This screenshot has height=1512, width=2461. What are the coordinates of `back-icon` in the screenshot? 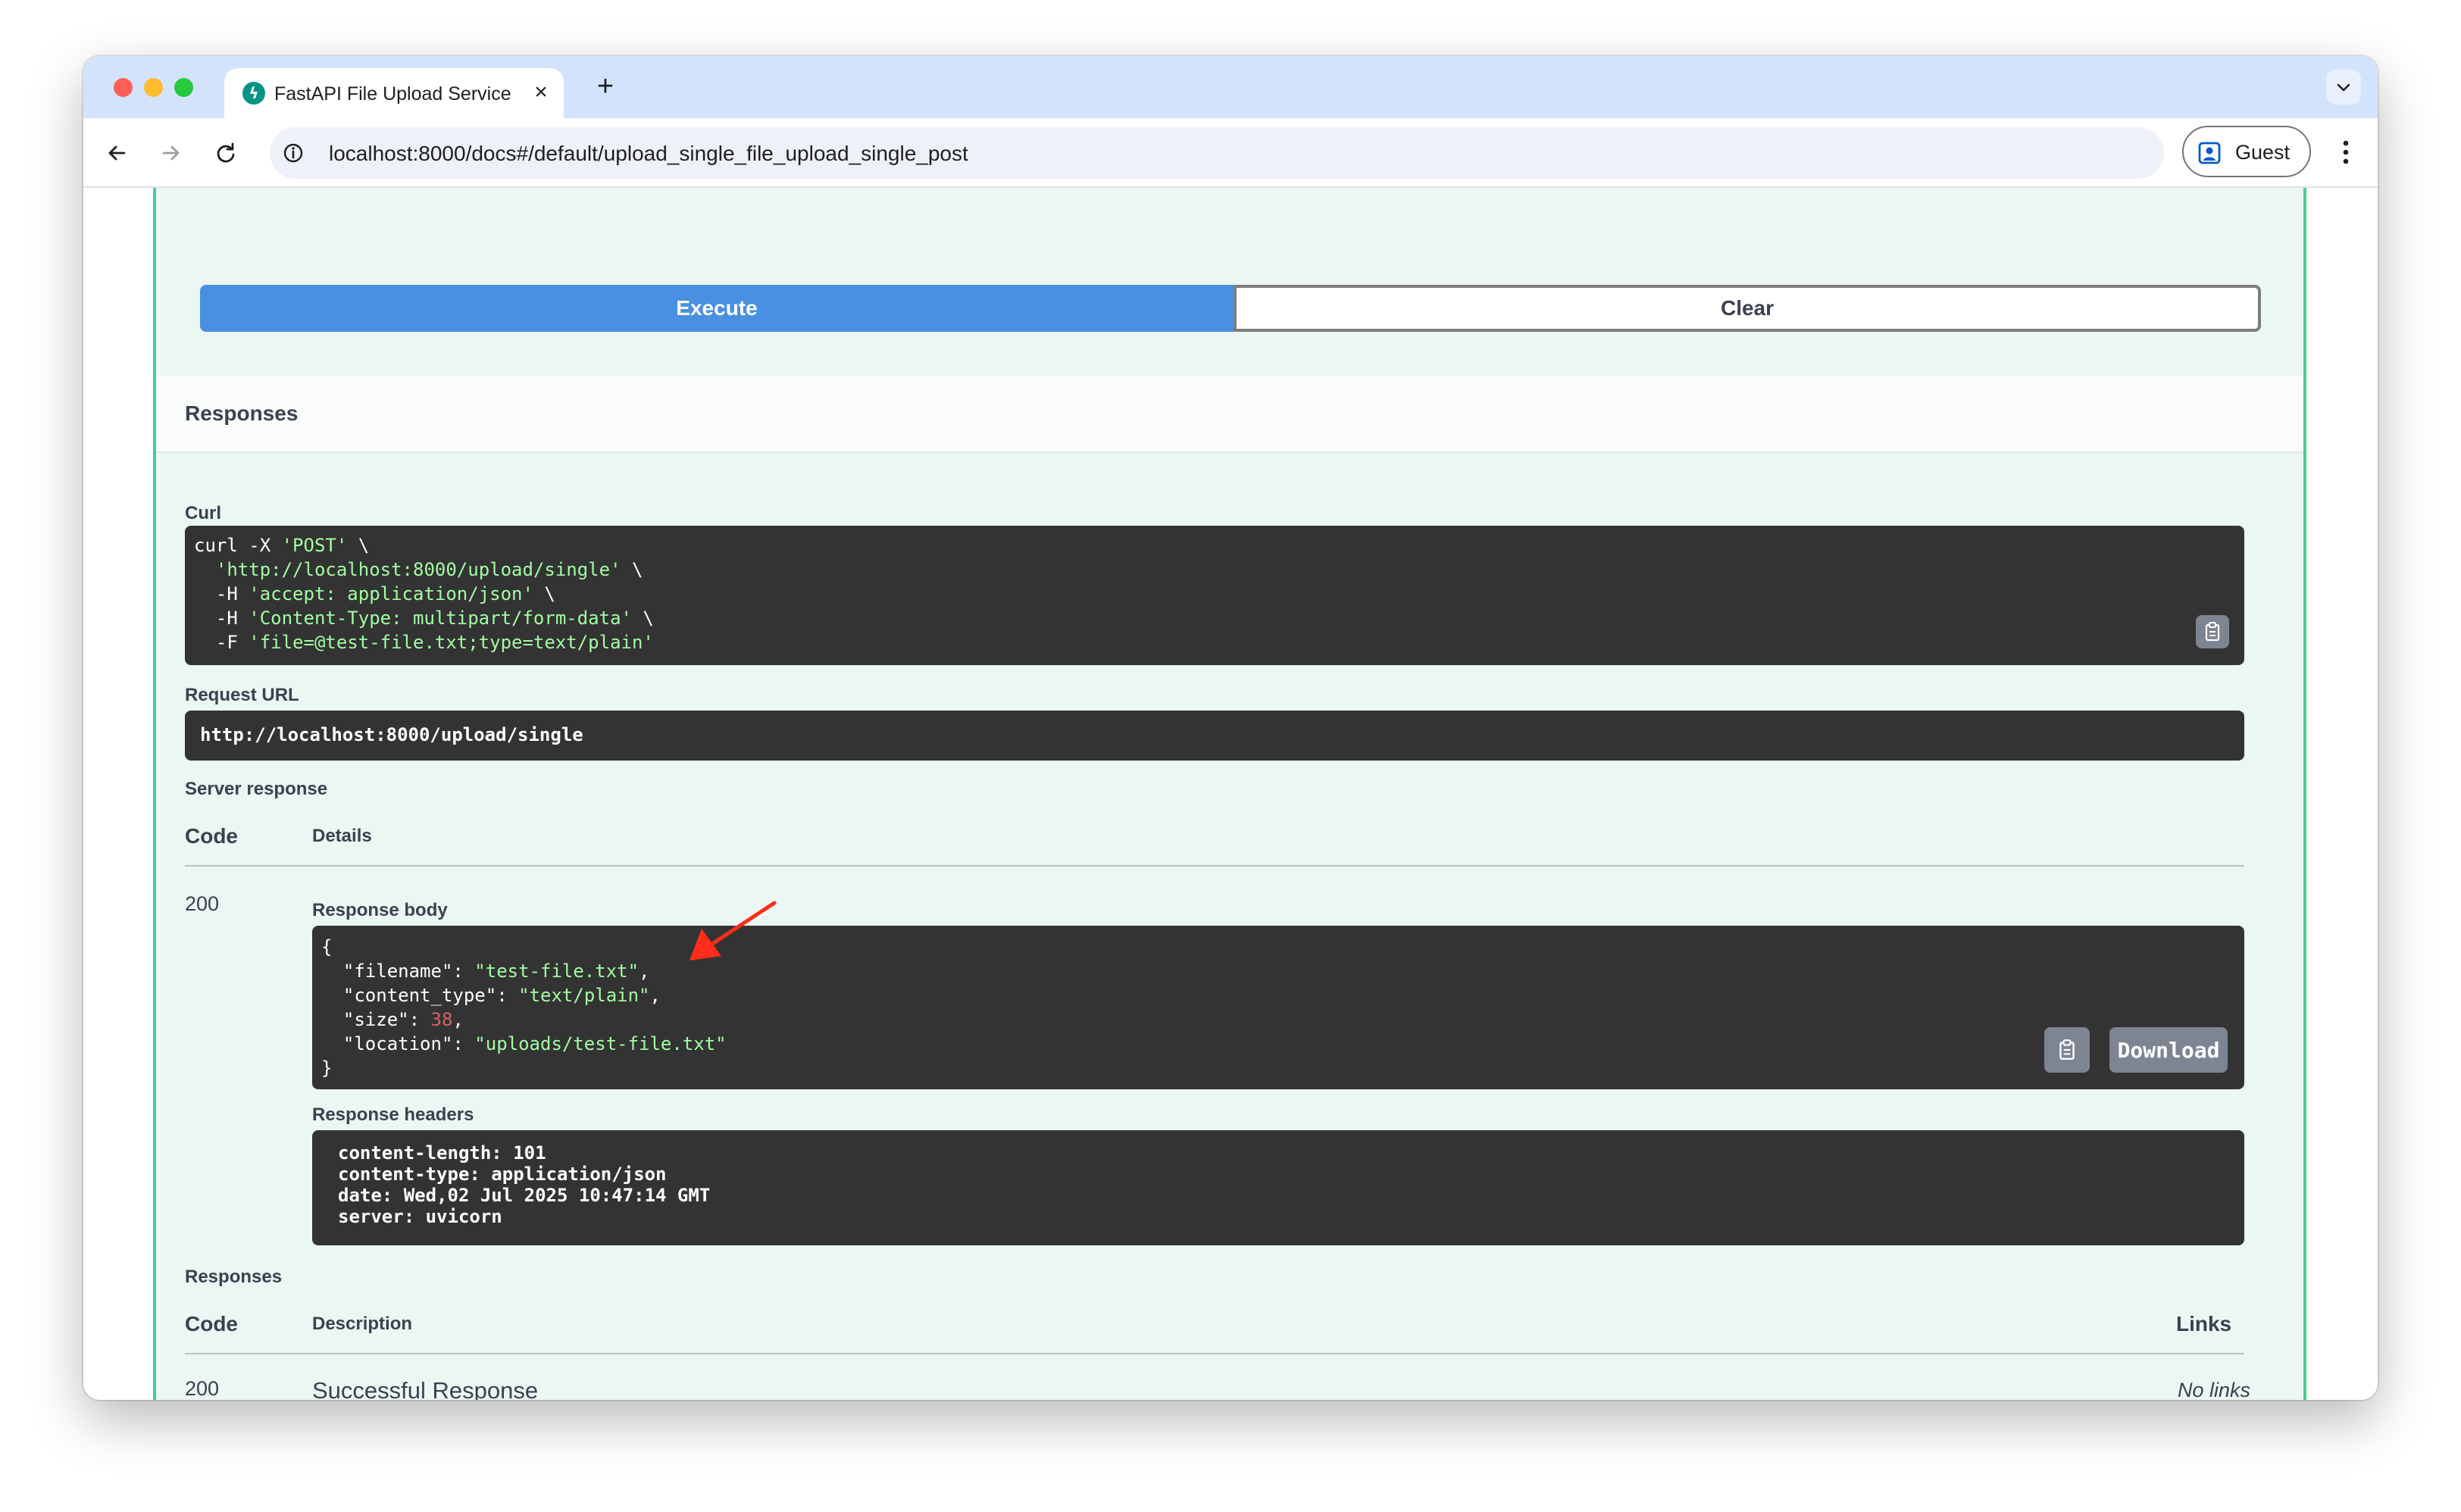 It's located at (117, 153).